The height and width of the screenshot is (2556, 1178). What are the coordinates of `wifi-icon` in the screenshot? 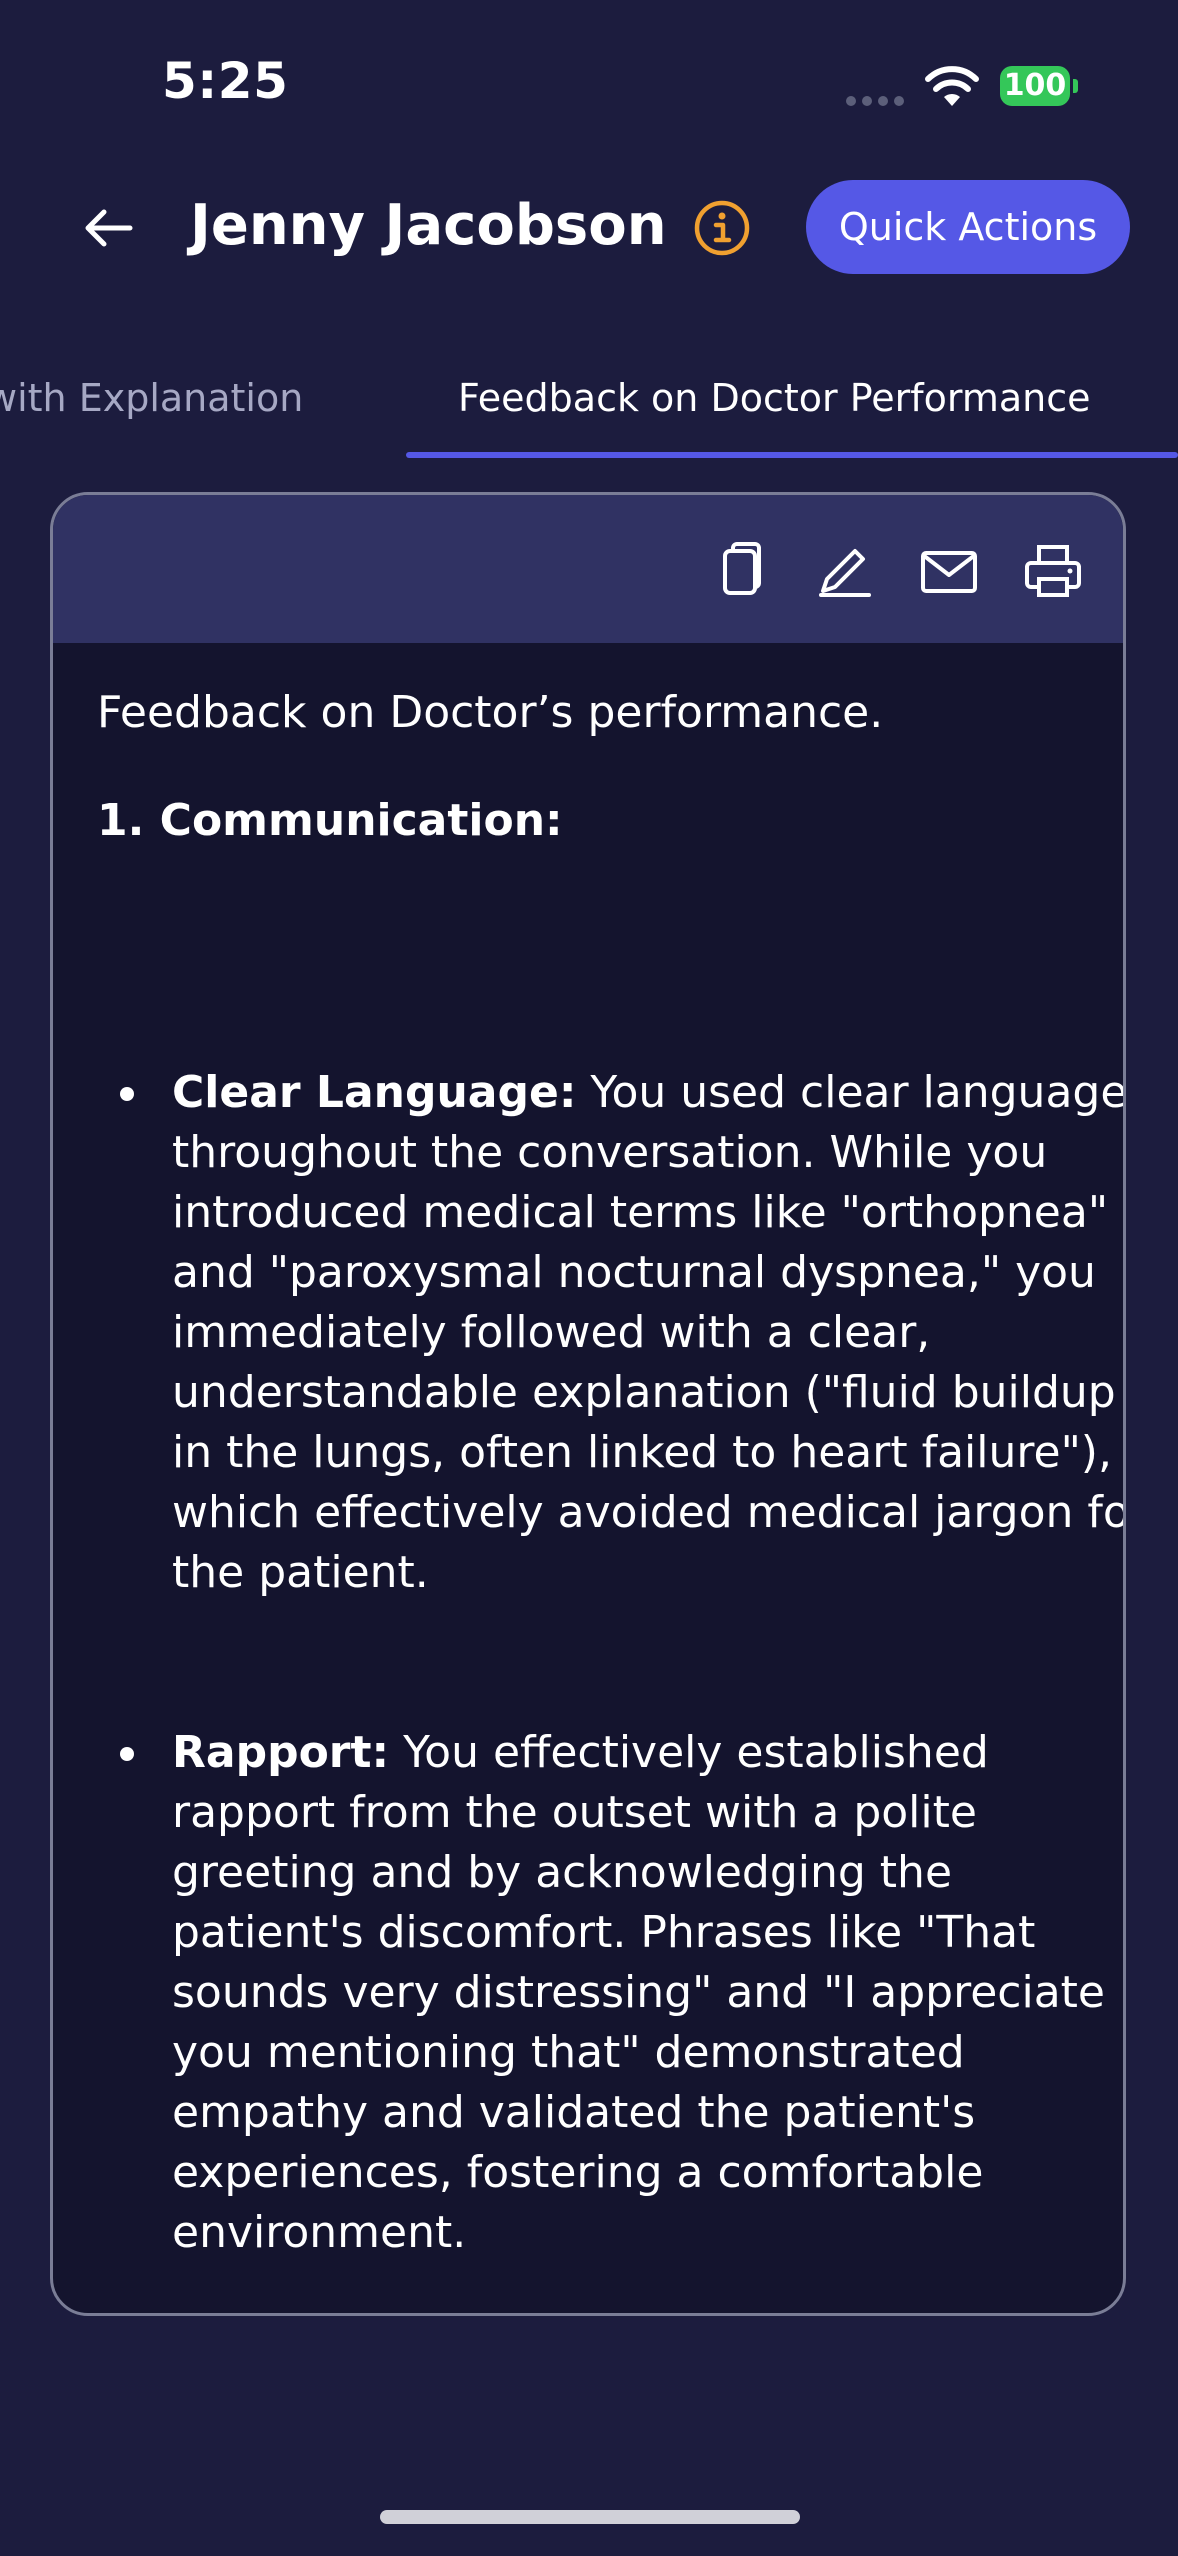 It's located at (952, 86).